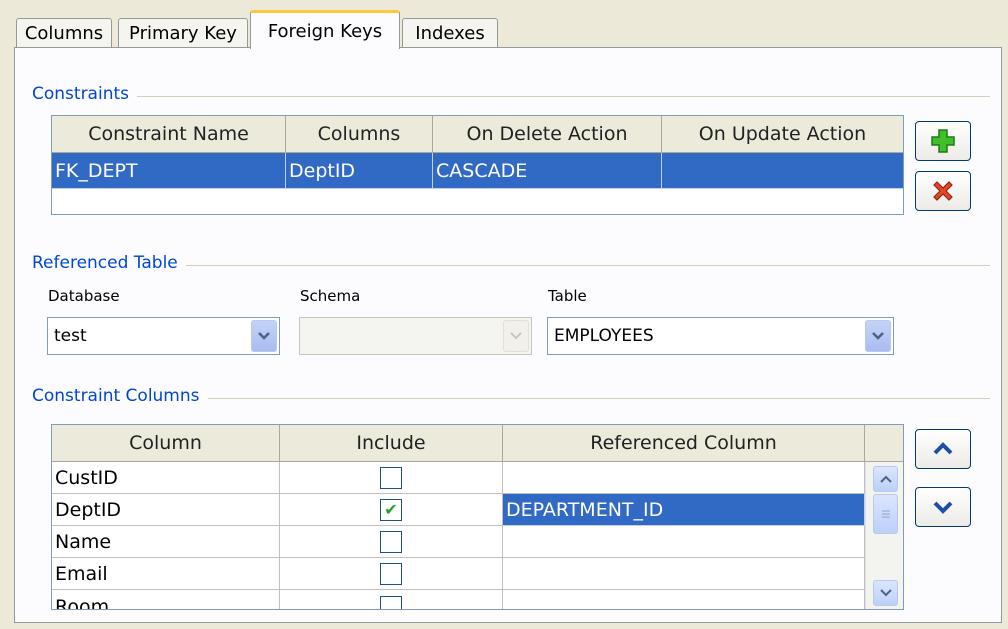  Describe the element at coordinates (359, 171) in the screenshot. I see `constraint-columns-cell: DeptID` at that location.